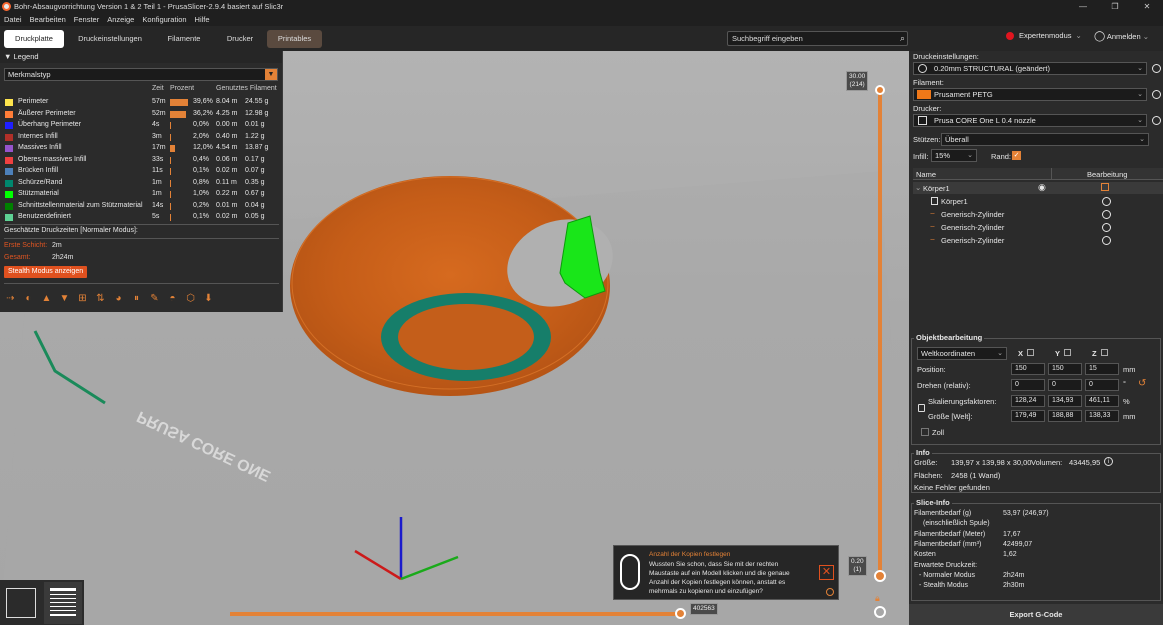 This screenshot has height=625, width=1163. Describe the element at coordinates (48, 19) in the screenshot. I see `menu-bearbeiten: Bearbeiten` at that location.